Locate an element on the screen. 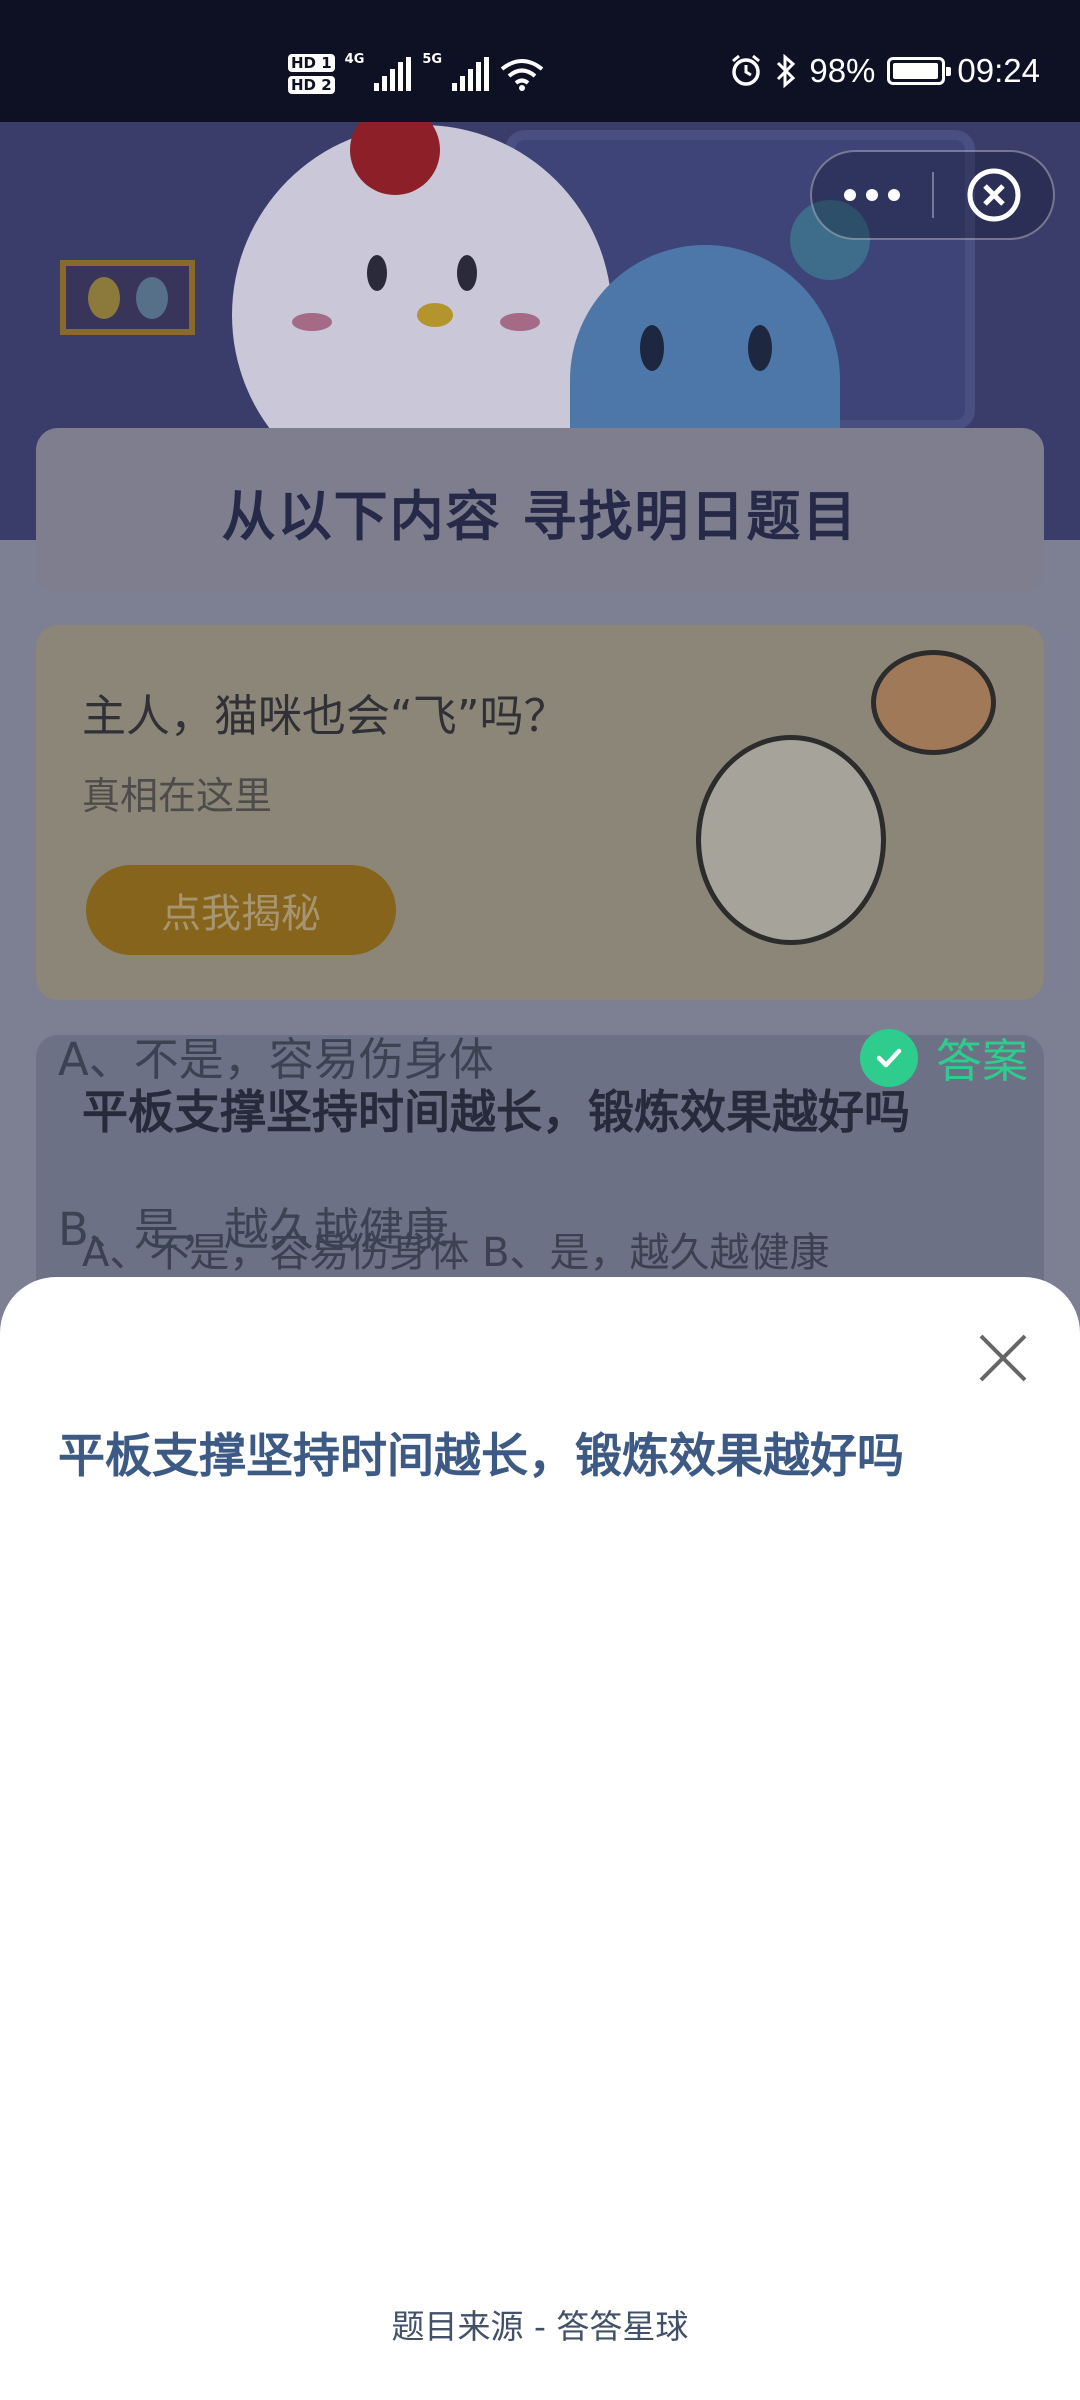  banner-card: 从以下内容 寻找明日题目 is located at coordinates (540, 510).